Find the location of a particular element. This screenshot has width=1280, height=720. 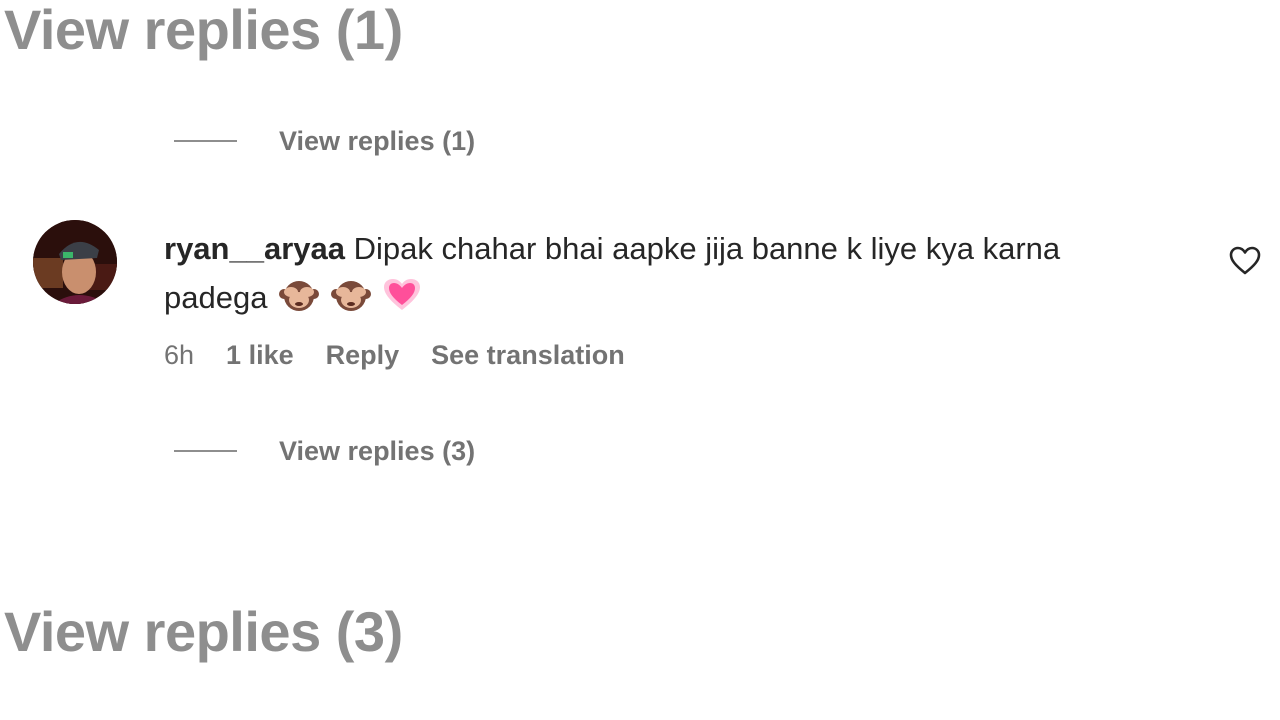

reply-button: Reply is located at coordinates (363, 355).